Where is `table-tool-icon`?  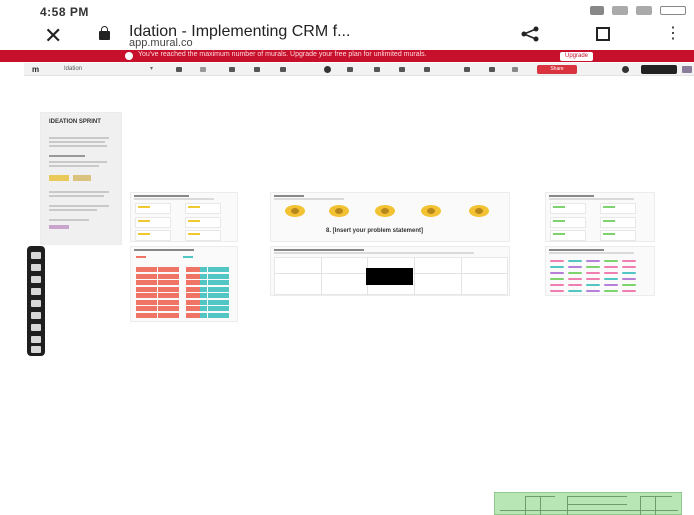 table-tool-icon is located at coordinates (36, 339).